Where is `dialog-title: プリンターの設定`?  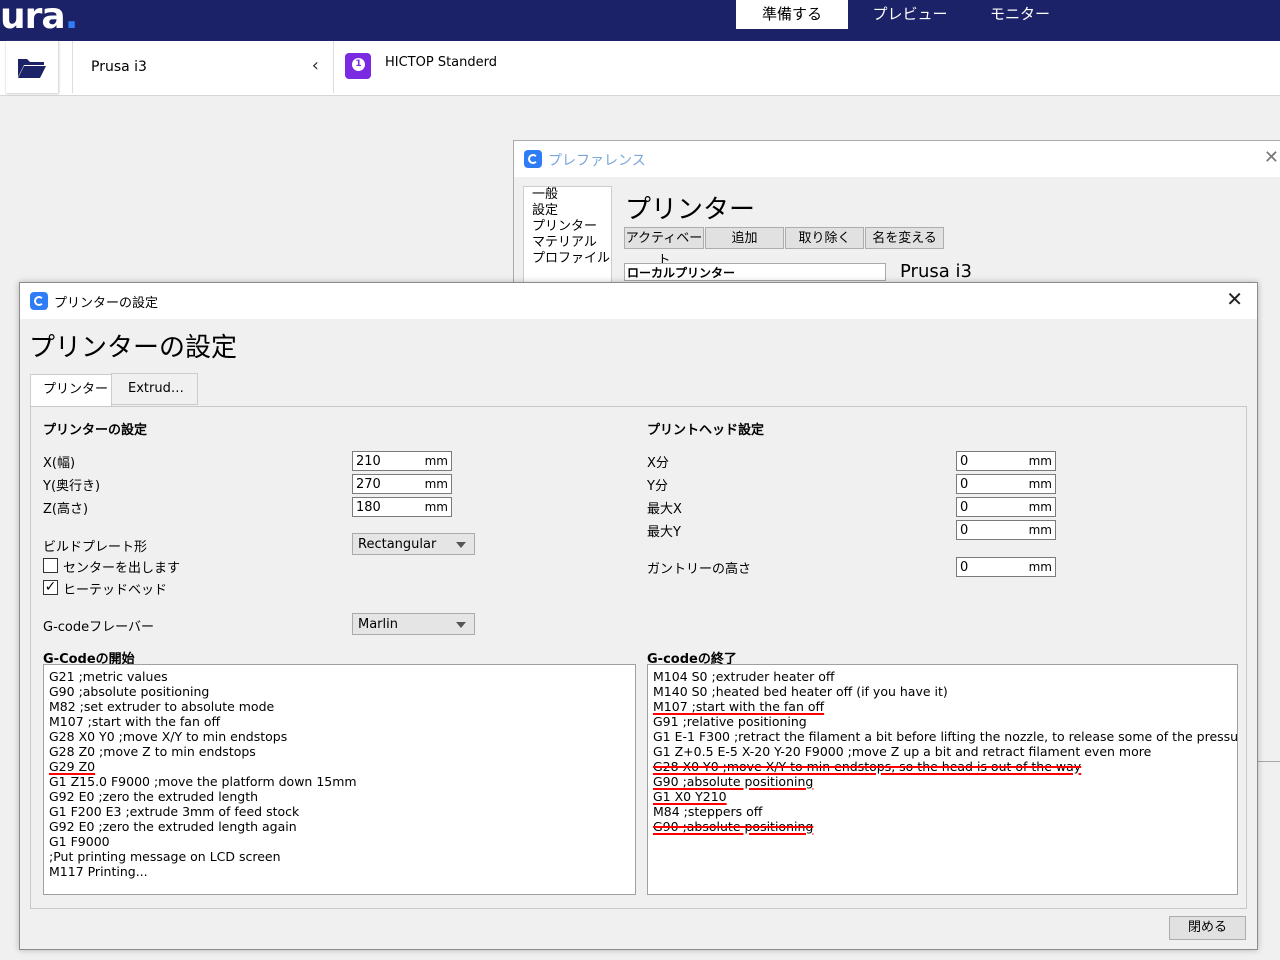 dialog-title: プリンターの設定 is located at coordinates (106, 303).